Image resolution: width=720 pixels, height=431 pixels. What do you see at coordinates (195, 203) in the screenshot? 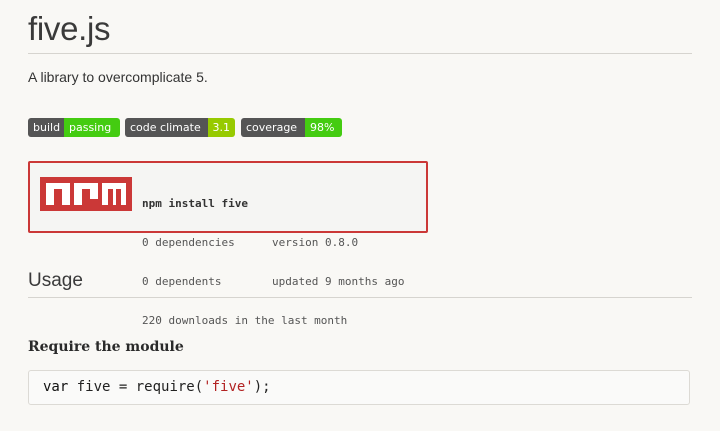
I see `npm-install-command: npm install five` at bounding box center [195, 203].